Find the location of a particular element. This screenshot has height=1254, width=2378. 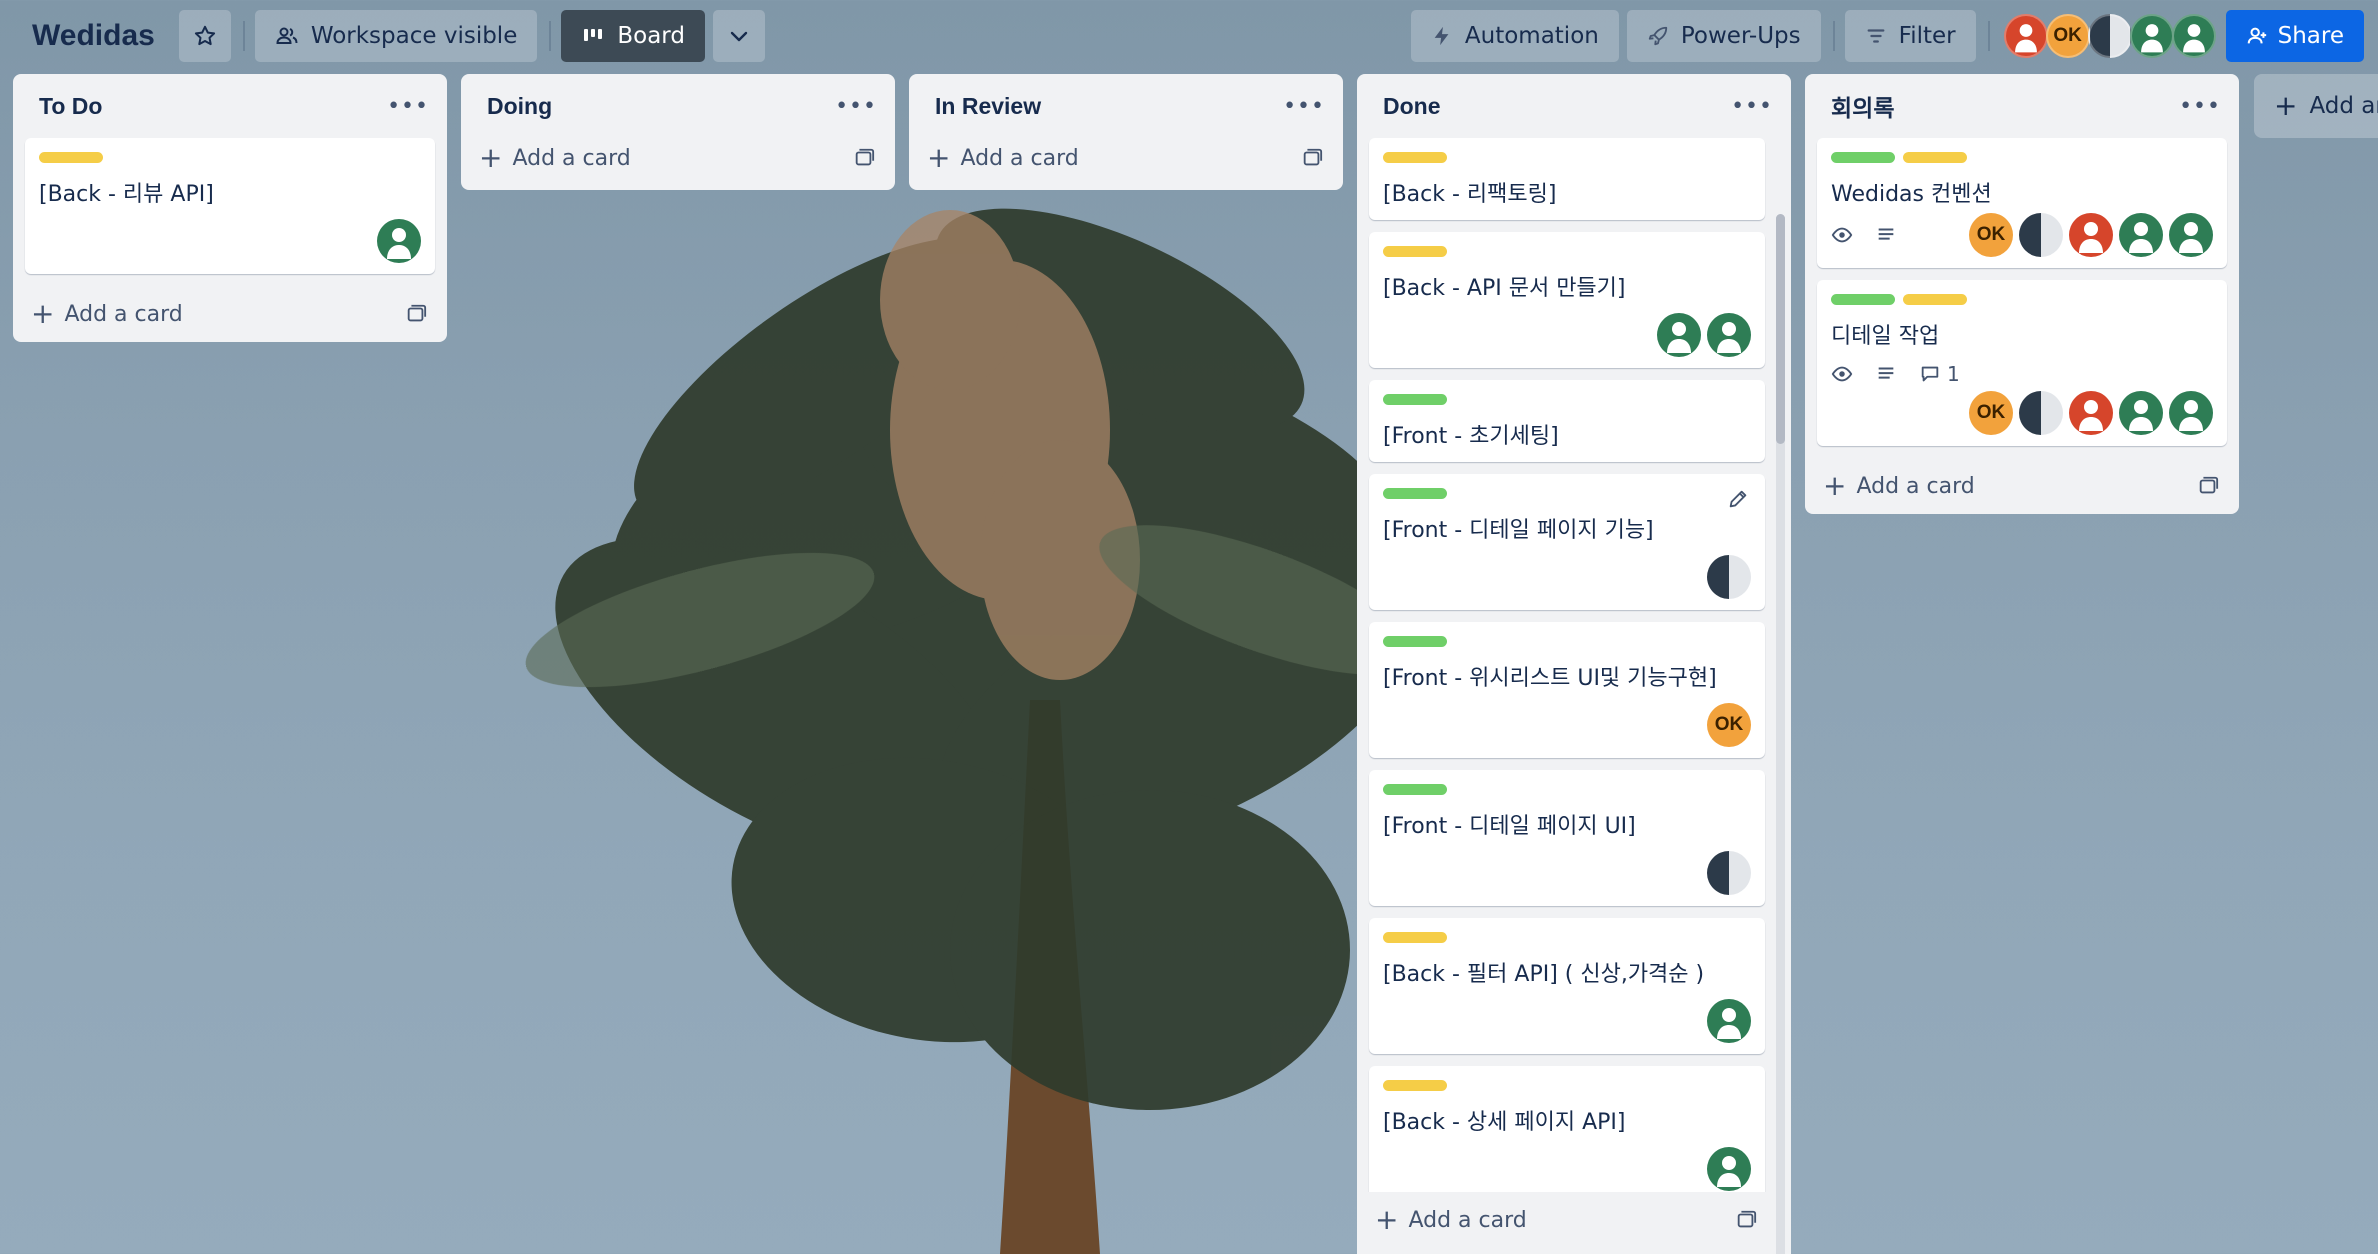

share-button: Share is located at coordinates (2294, 36).